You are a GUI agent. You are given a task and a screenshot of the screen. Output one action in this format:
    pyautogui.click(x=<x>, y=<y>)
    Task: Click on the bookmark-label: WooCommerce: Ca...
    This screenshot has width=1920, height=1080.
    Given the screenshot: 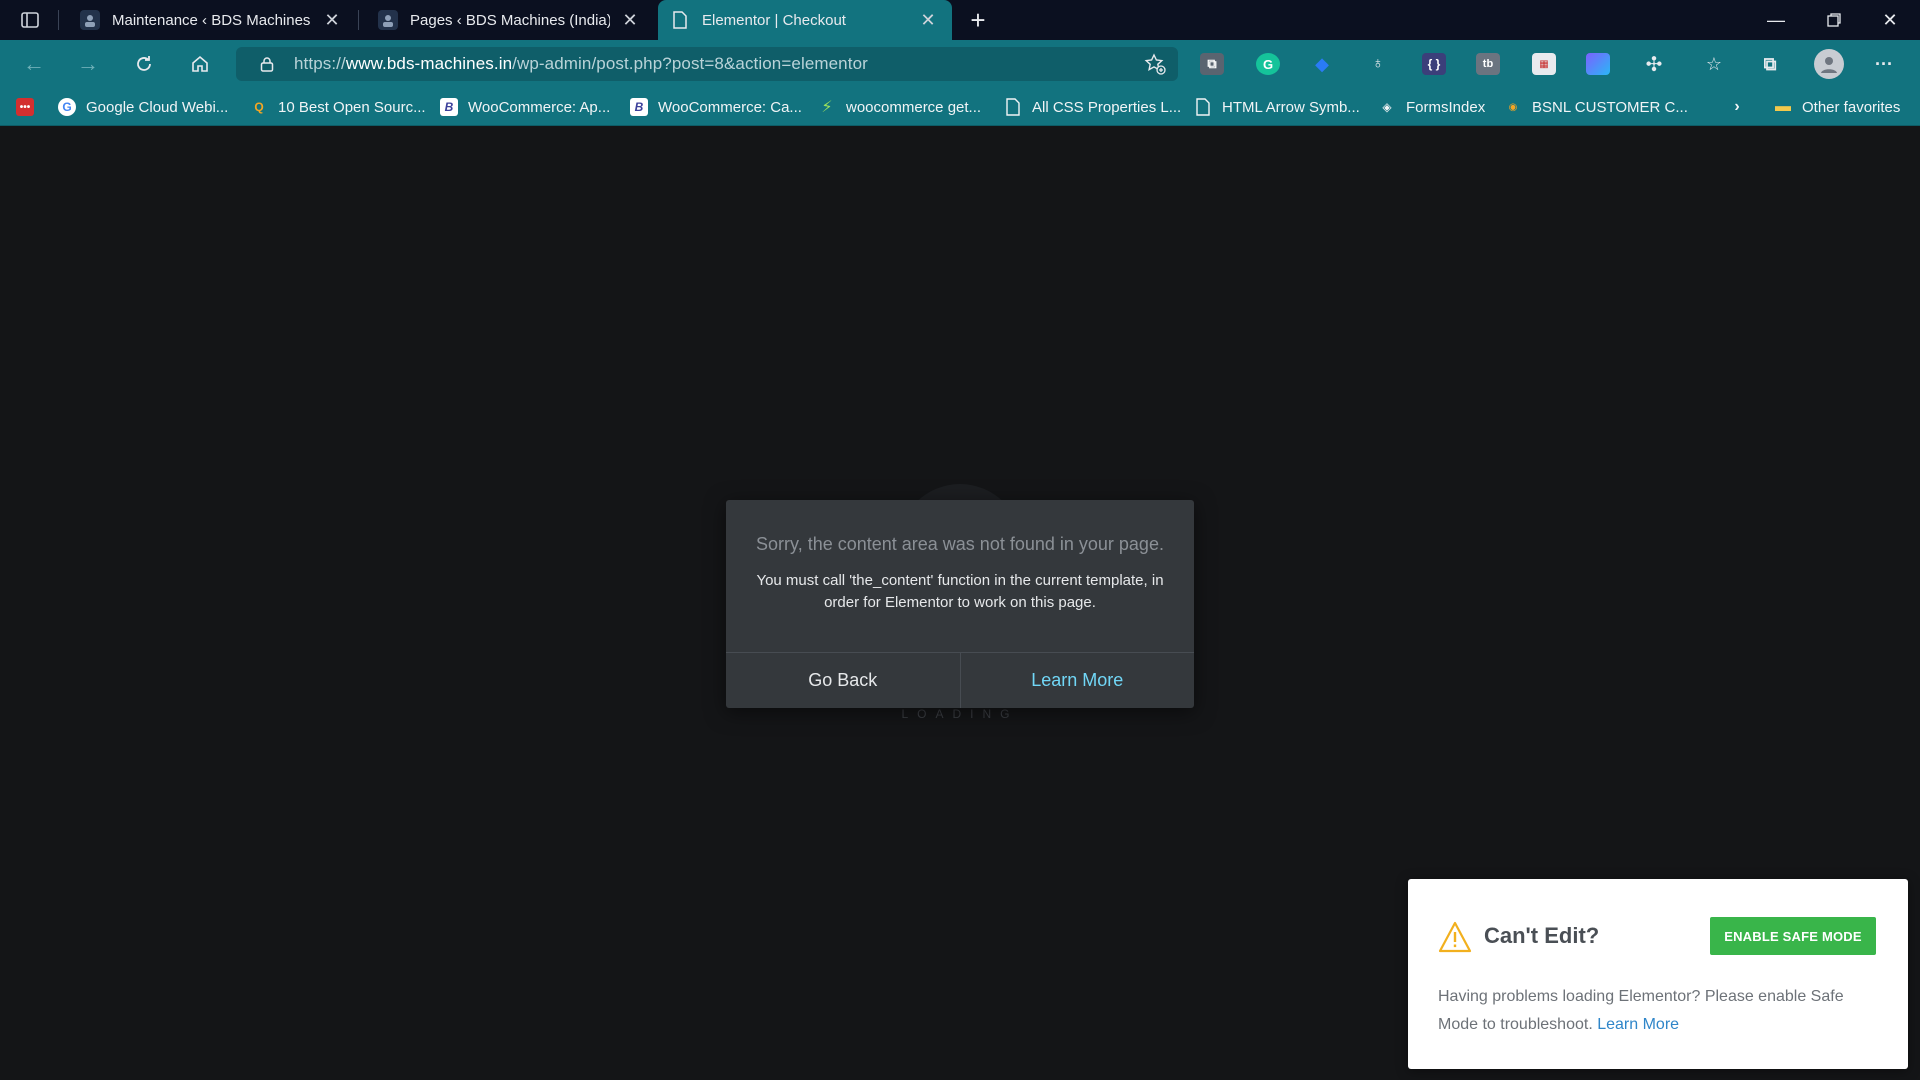 What is the action you would take?
    pyautogui.click(x=730, y=107)
    